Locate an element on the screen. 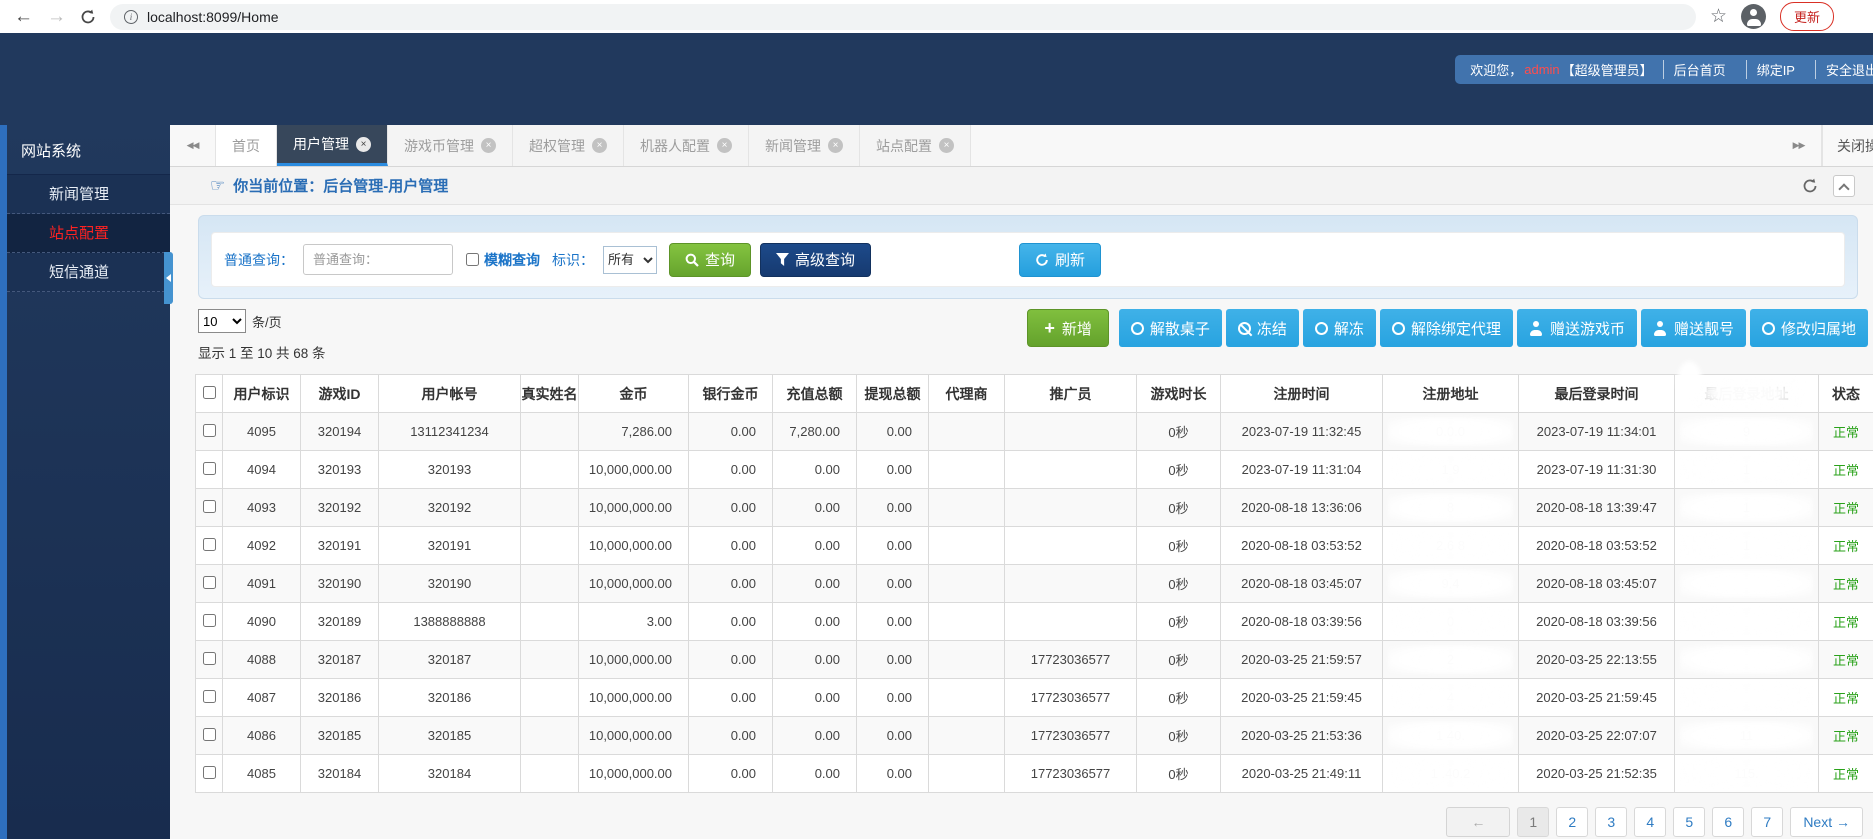  column-header: 充值总额 is located at coordinates (814, 393).